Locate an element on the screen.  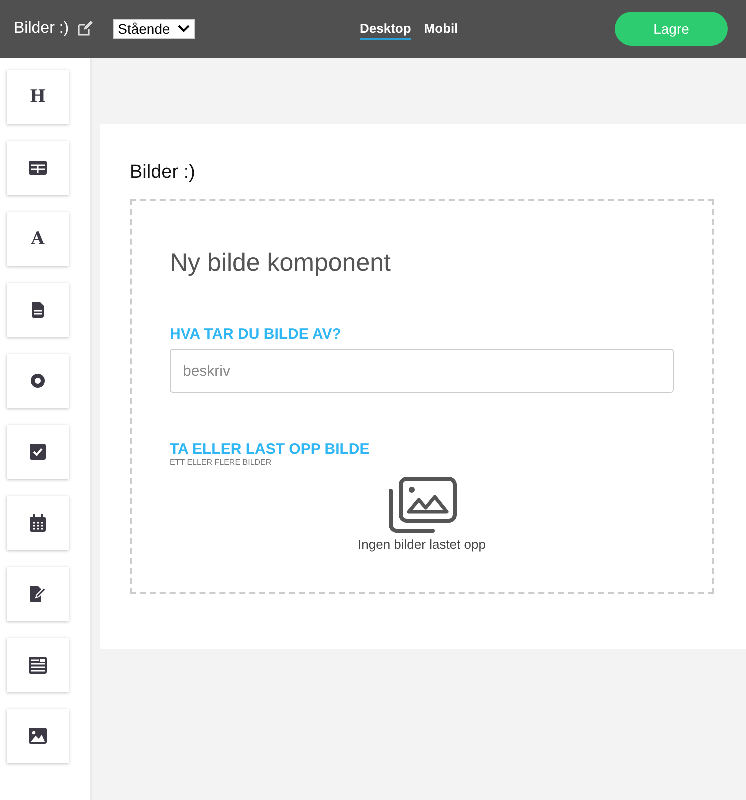
signature-icon is located at coordinates (38, 594).